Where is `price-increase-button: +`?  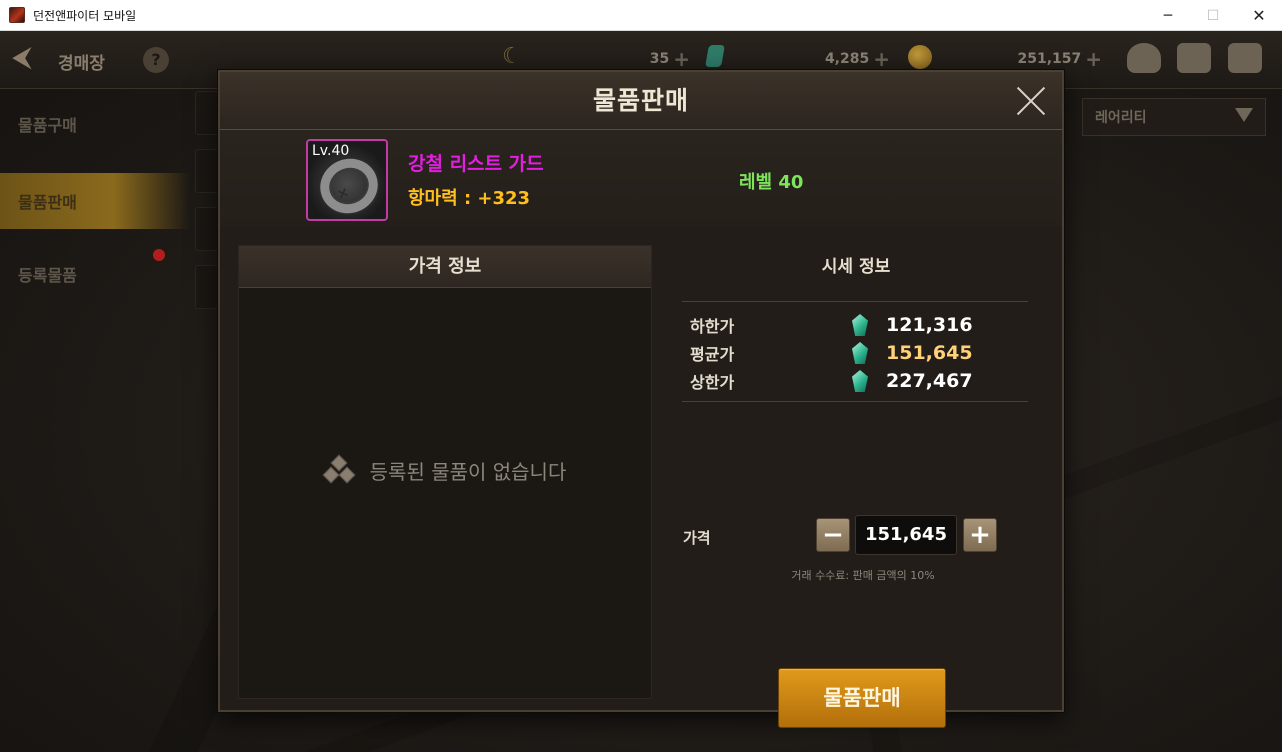
price-increase-button: + is located at coordinates (980, 535).